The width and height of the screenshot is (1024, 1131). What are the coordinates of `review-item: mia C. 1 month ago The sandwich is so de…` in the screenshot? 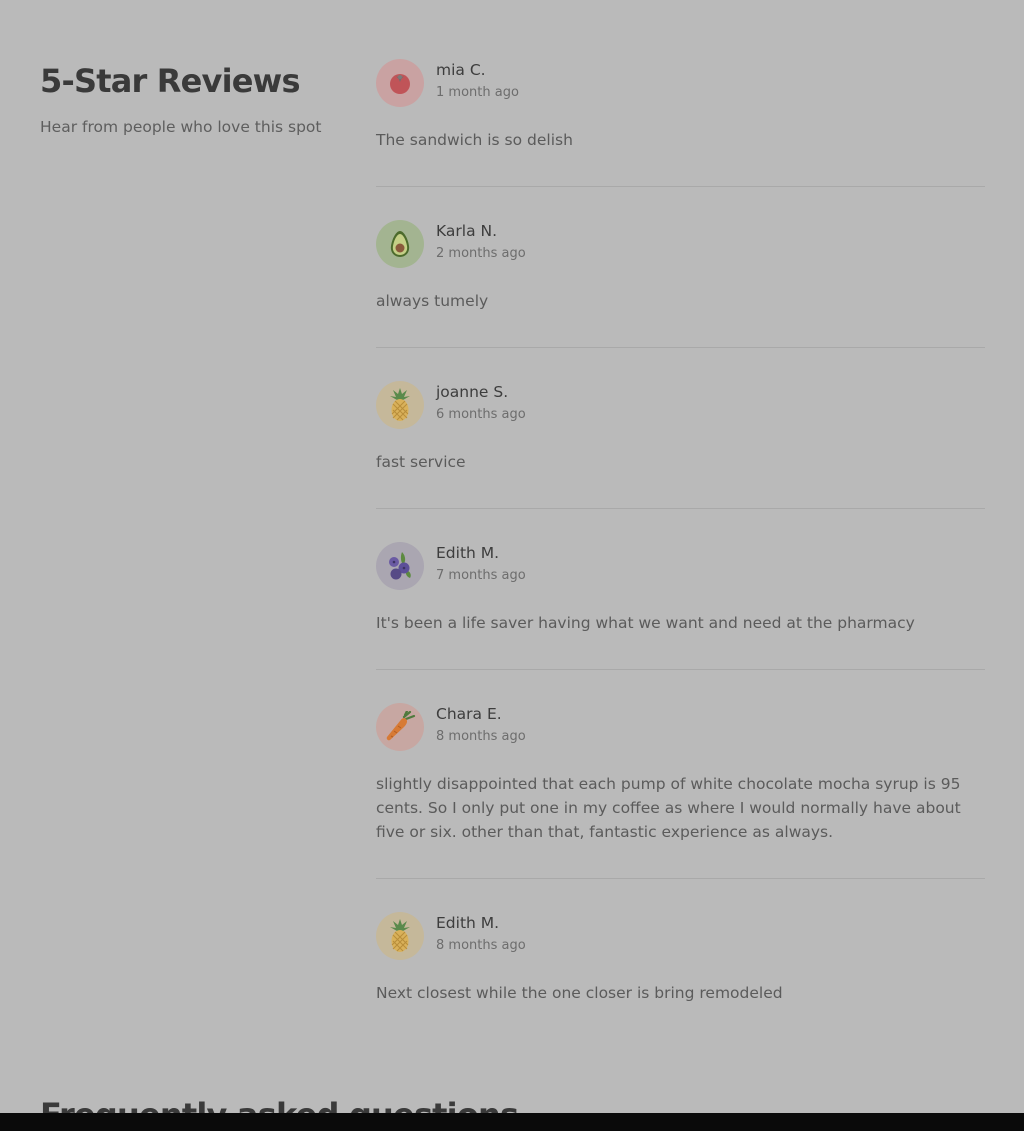 It's located at (680, 122).